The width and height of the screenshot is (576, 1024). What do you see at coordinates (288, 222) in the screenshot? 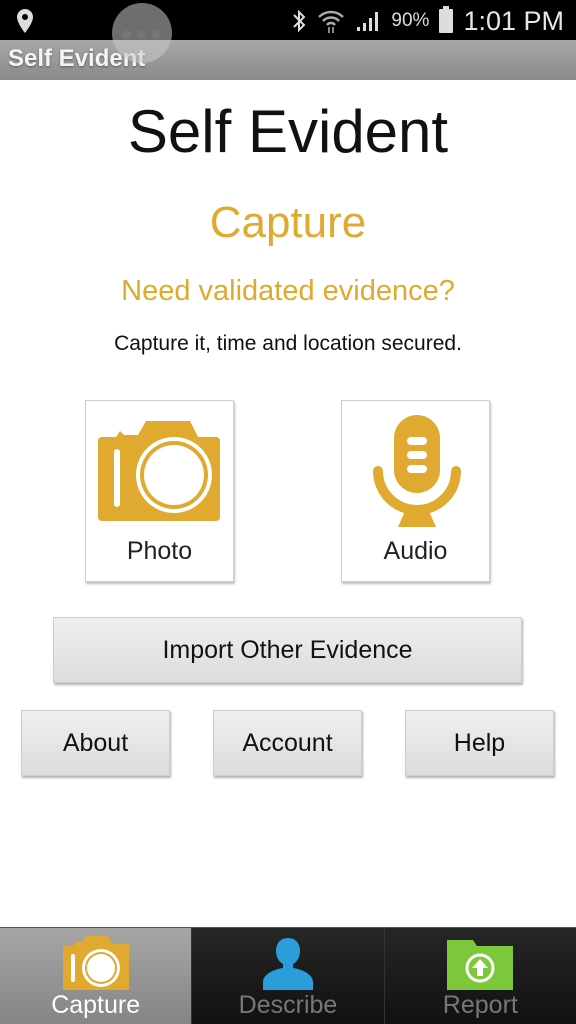
I see `section-title: Capture` at bounding box center [288, 222].